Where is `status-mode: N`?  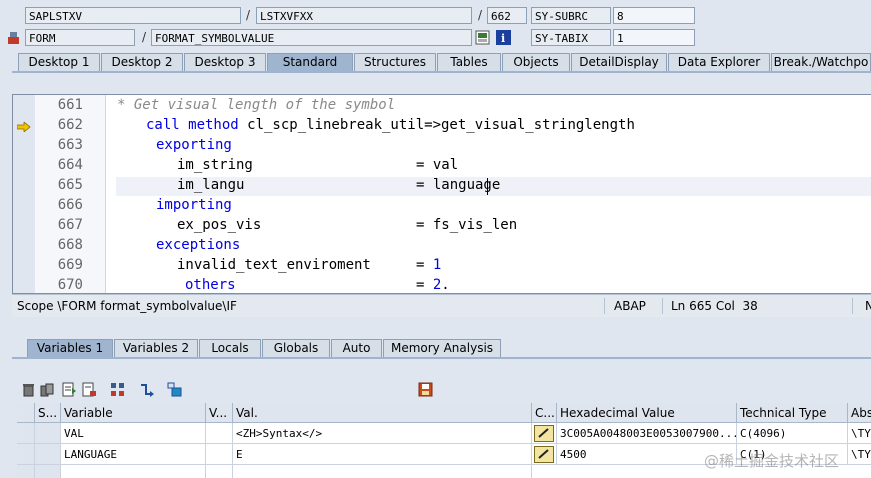 status-mode: N is located at coordinates (868, 306).